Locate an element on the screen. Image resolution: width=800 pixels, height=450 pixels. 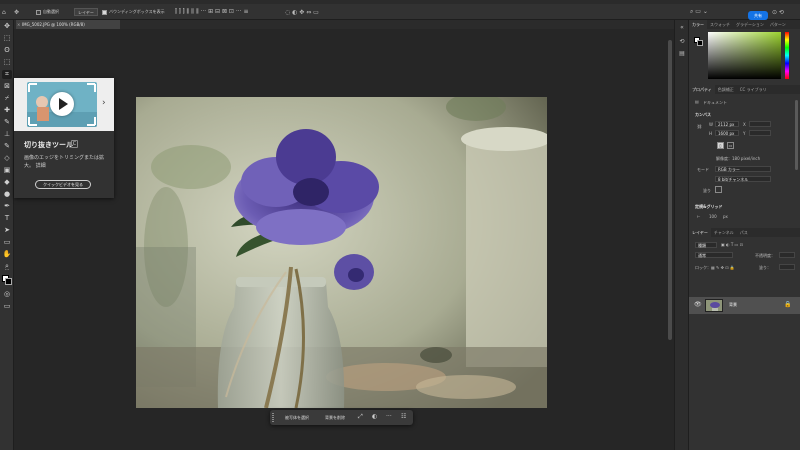
width-field: 2112 px is located at coordinates (727, 124).